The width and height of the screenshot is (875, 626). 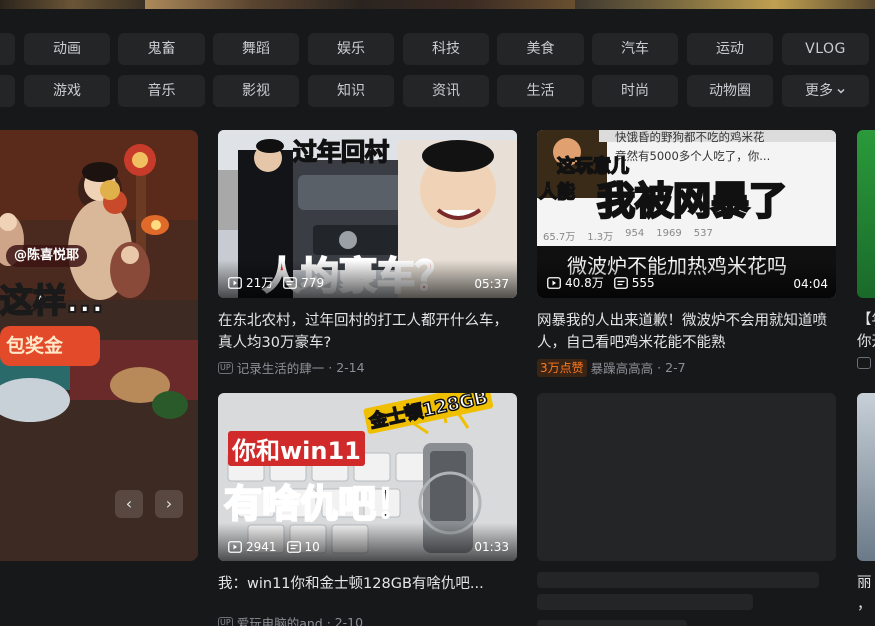 What do you see at coordinates (557, 192) in the screenshot?
I see `thumbnail-caption-left: 人能` at bounding box center [557, 192].